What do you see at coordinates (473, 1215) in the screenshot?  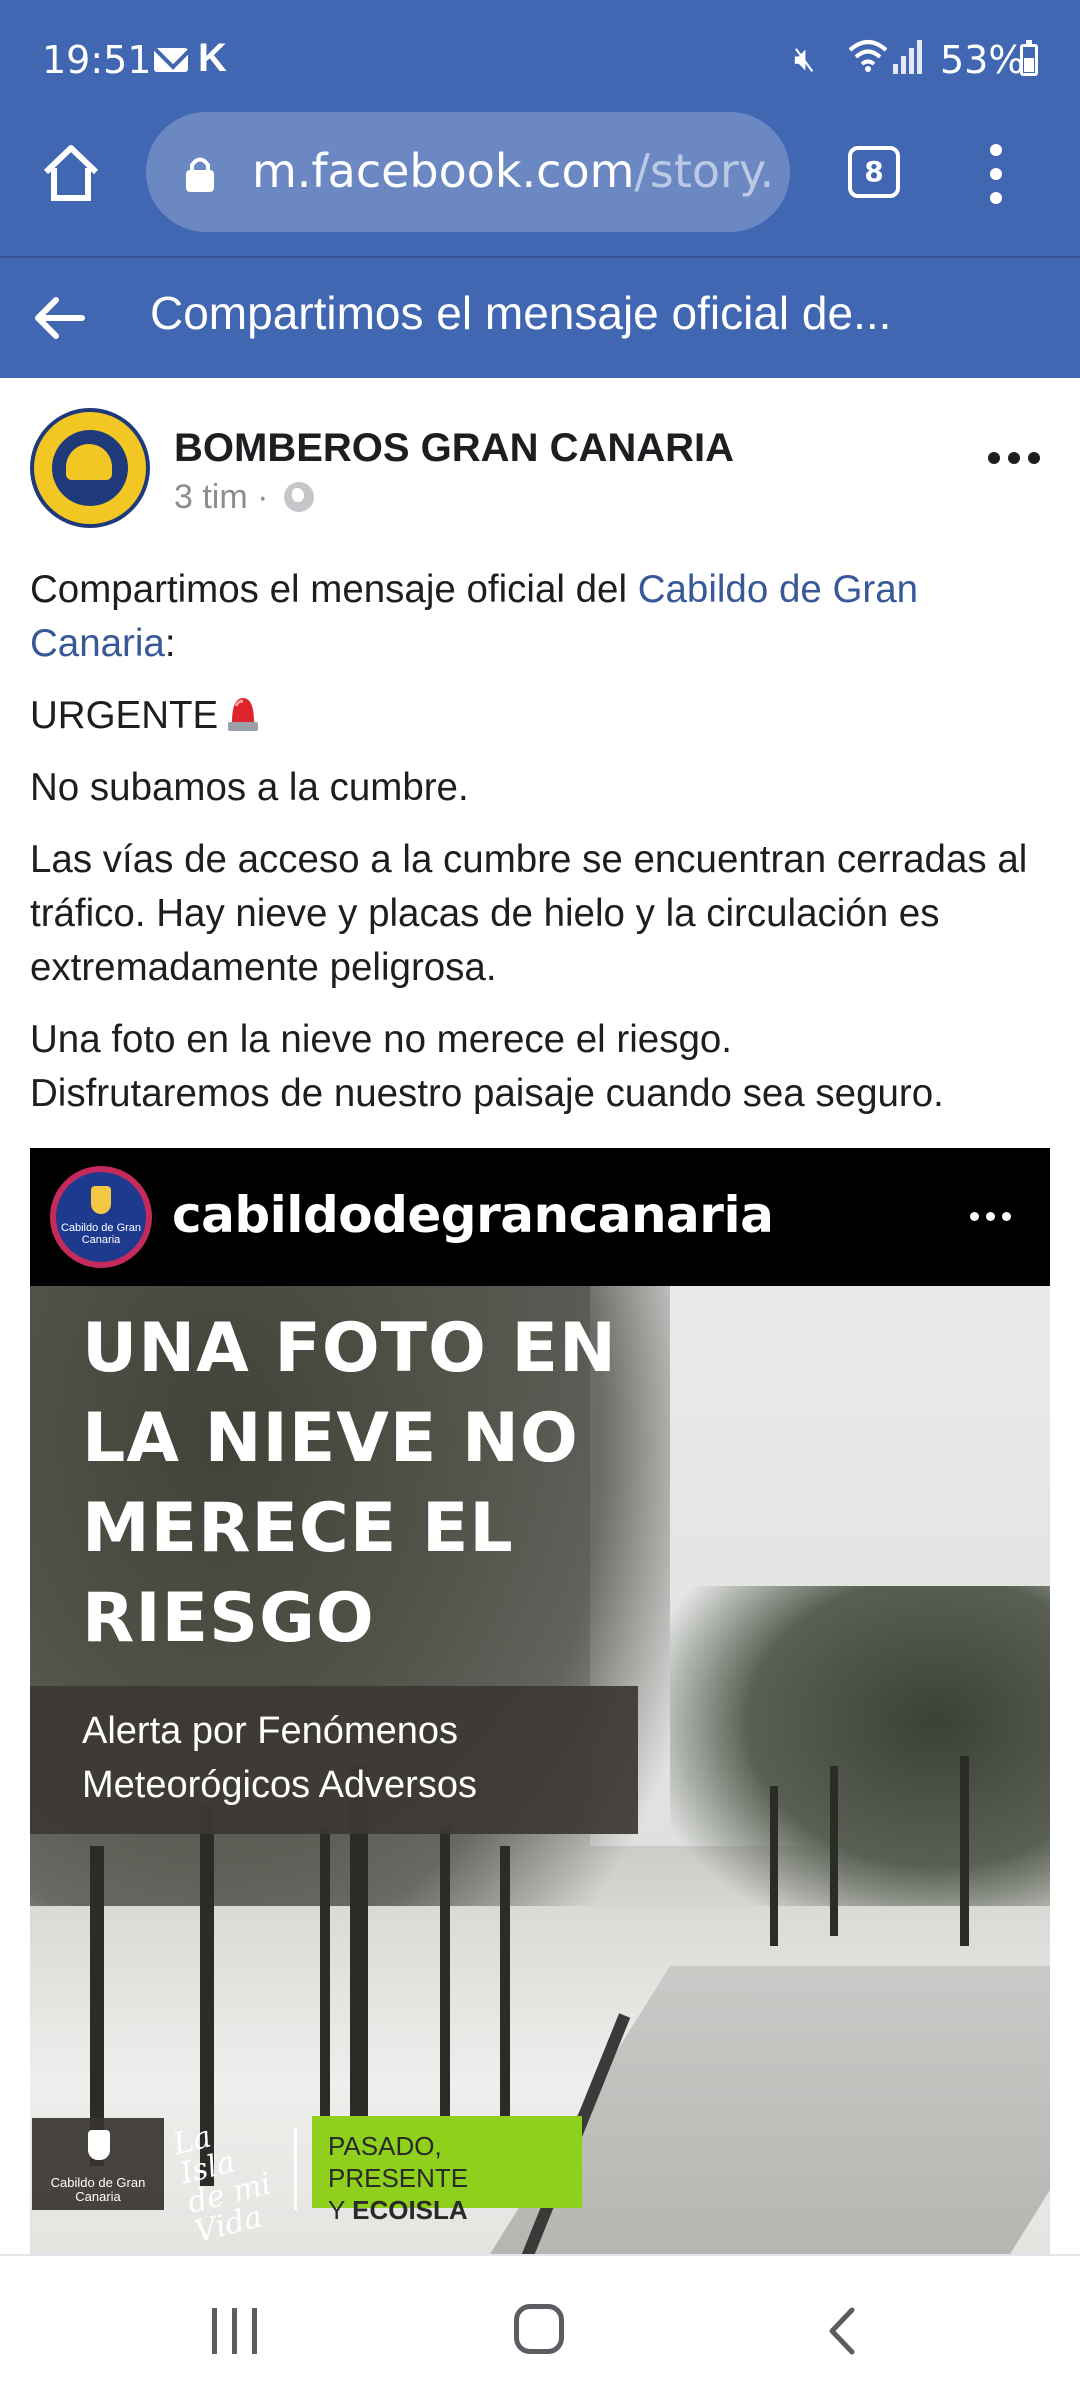 I see `ig-account-name: cabildodegrancanaria` at bounding box center [473, 1215].